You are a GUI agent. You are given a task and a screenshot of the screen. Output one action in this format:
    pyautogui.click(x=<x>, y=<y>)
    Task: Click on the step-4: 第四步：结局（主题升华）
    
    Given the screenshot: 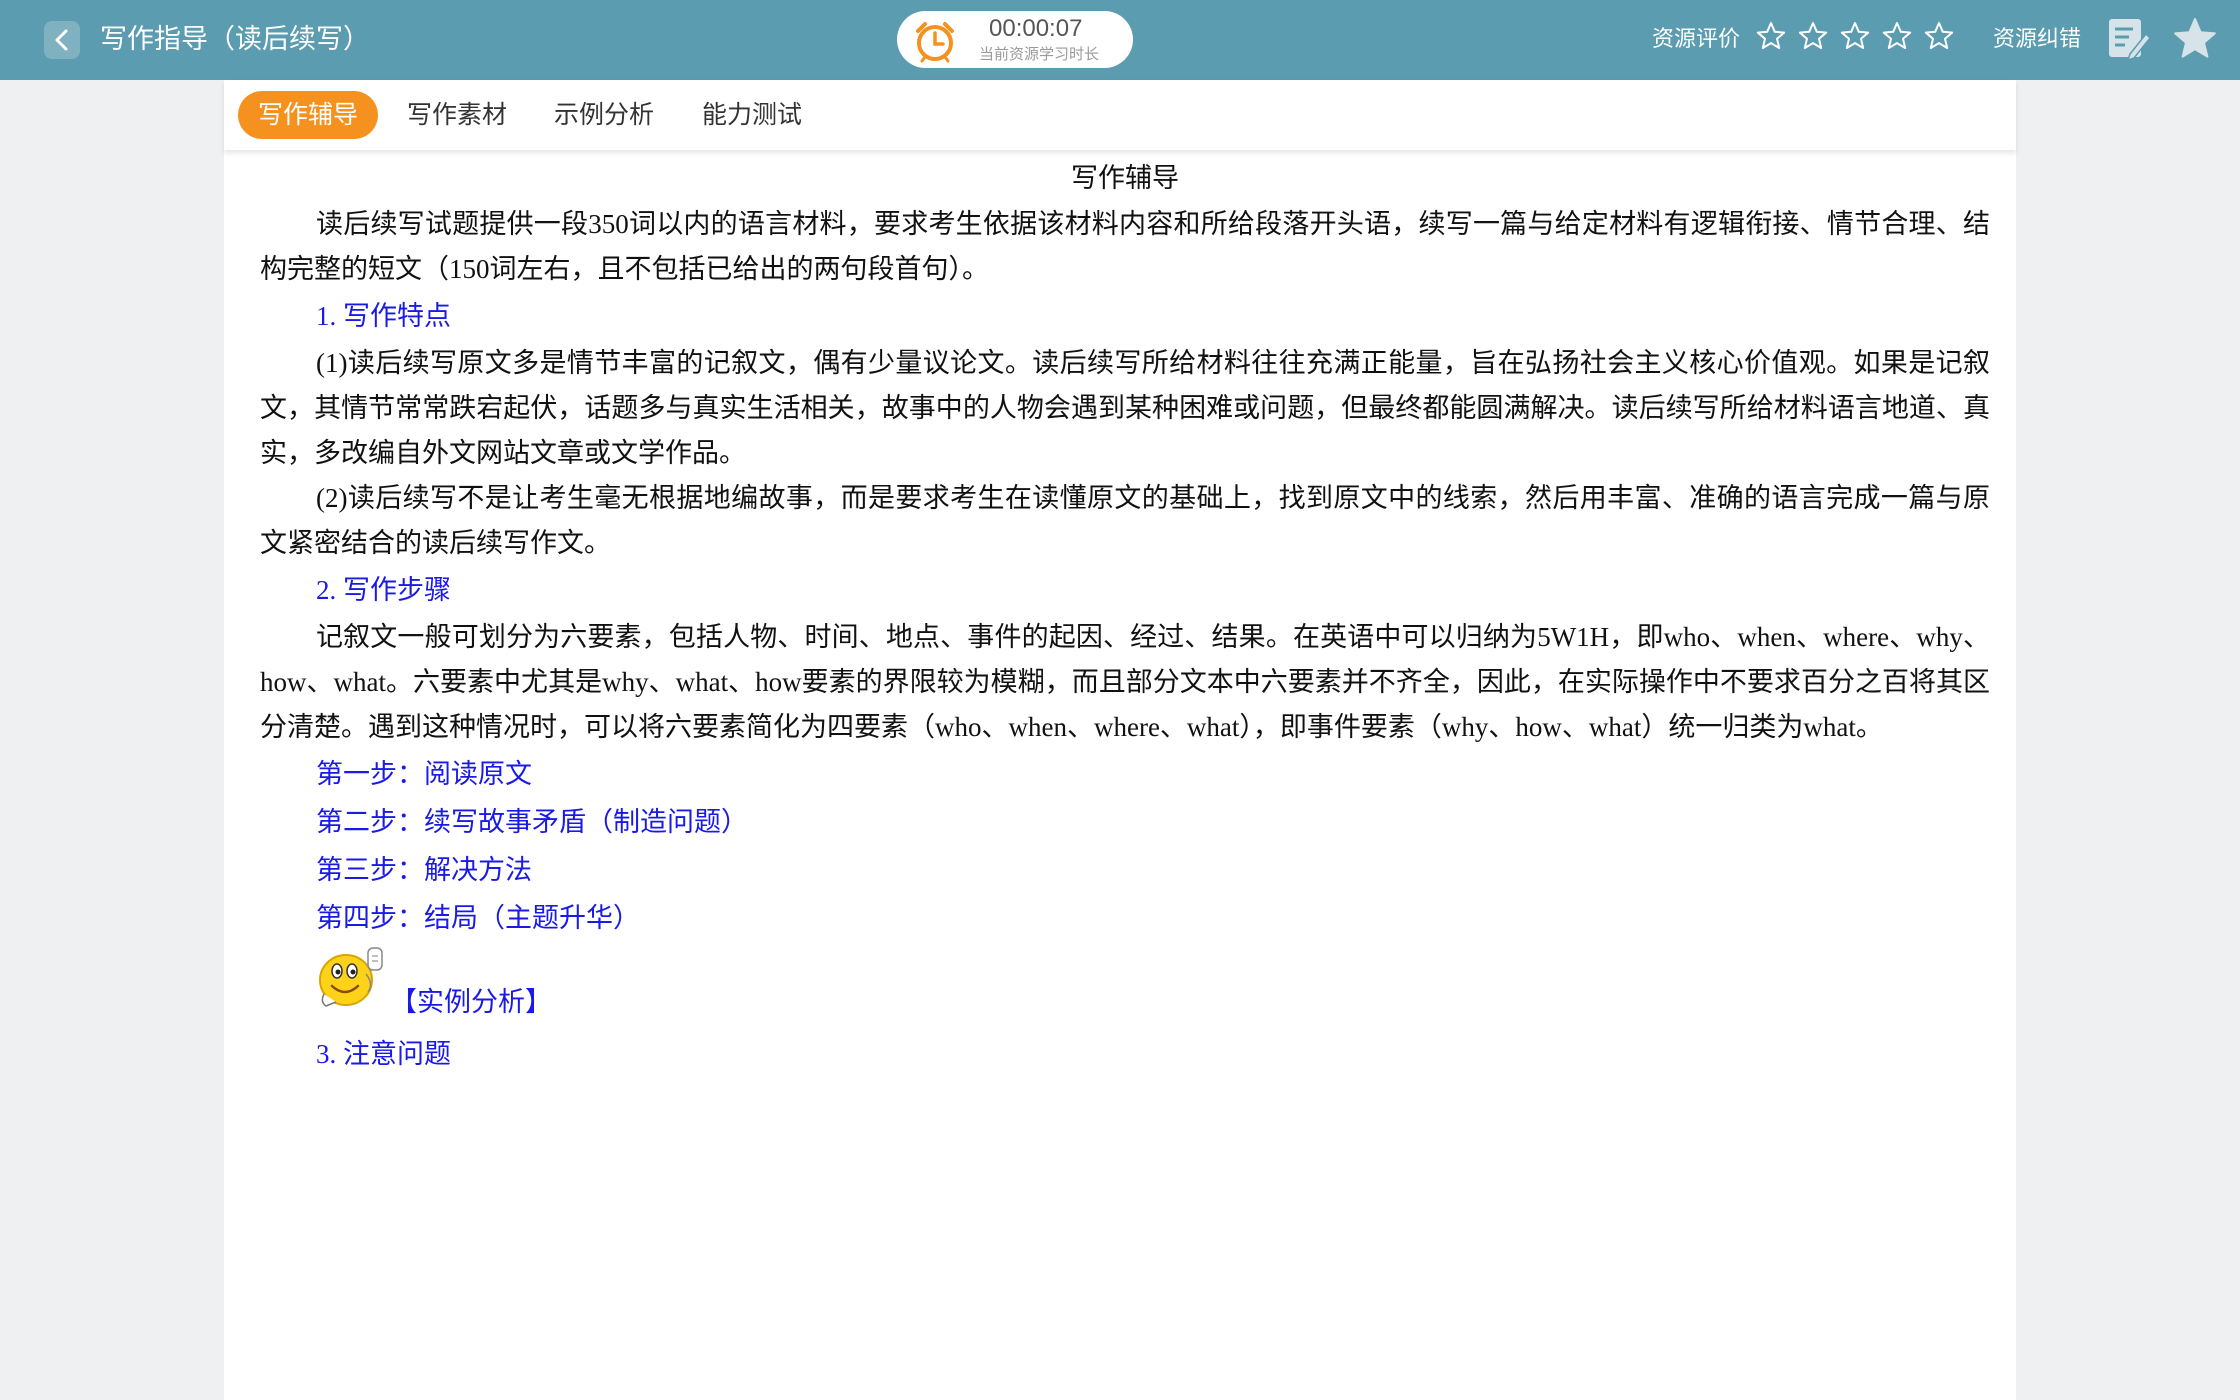 What is the action you would take?
    pyautogui.click(x=478, y=918)
    